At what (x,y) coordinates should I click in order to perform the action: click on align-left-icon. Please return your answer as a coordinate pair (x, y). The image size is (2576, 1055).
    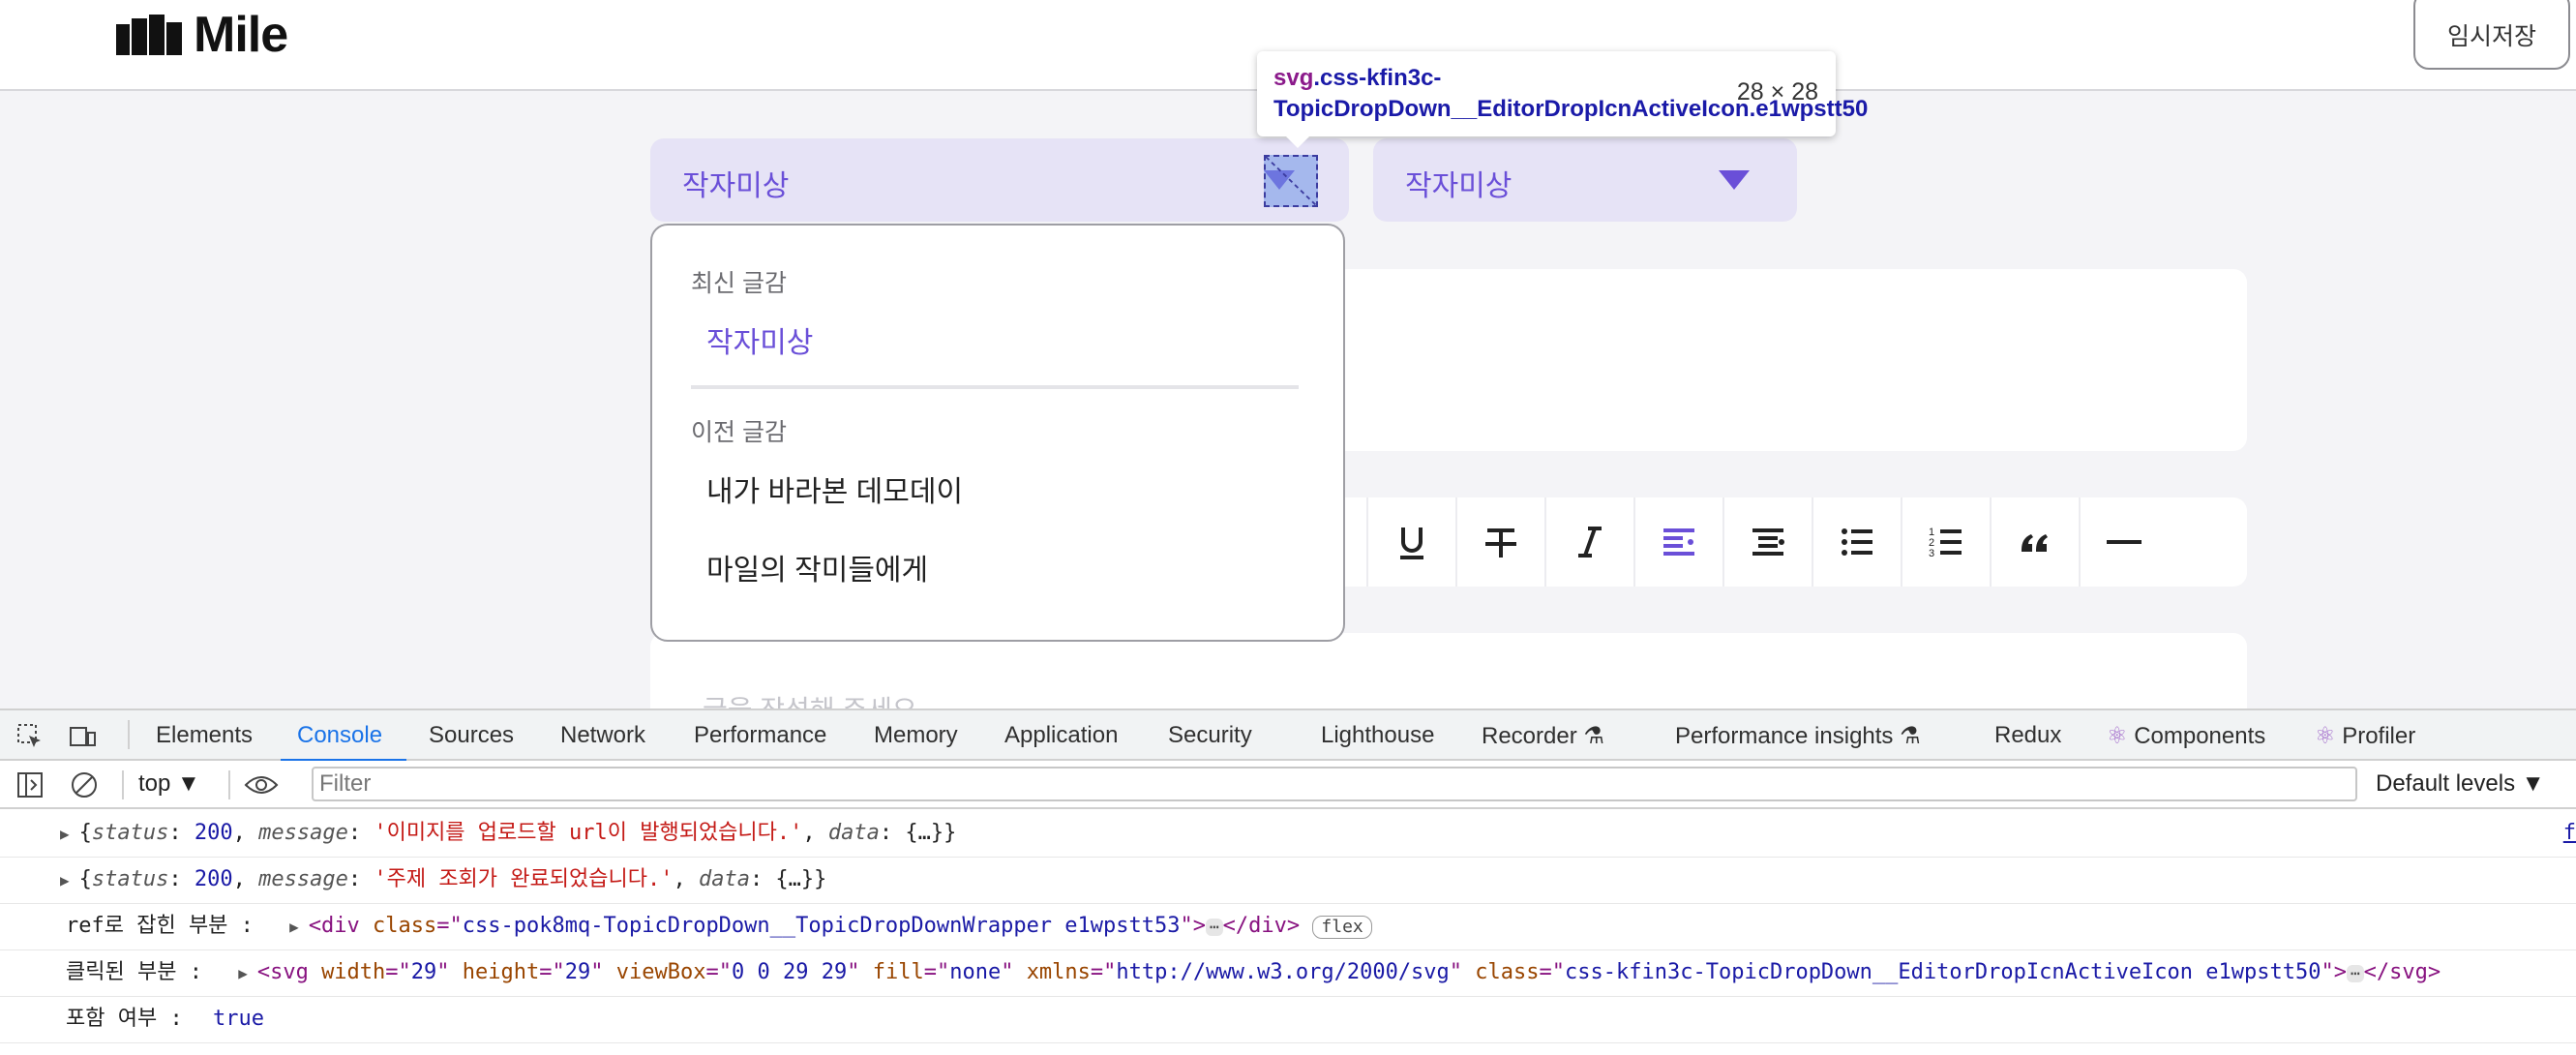
    Looking at the image, I should click on (1678, 542).